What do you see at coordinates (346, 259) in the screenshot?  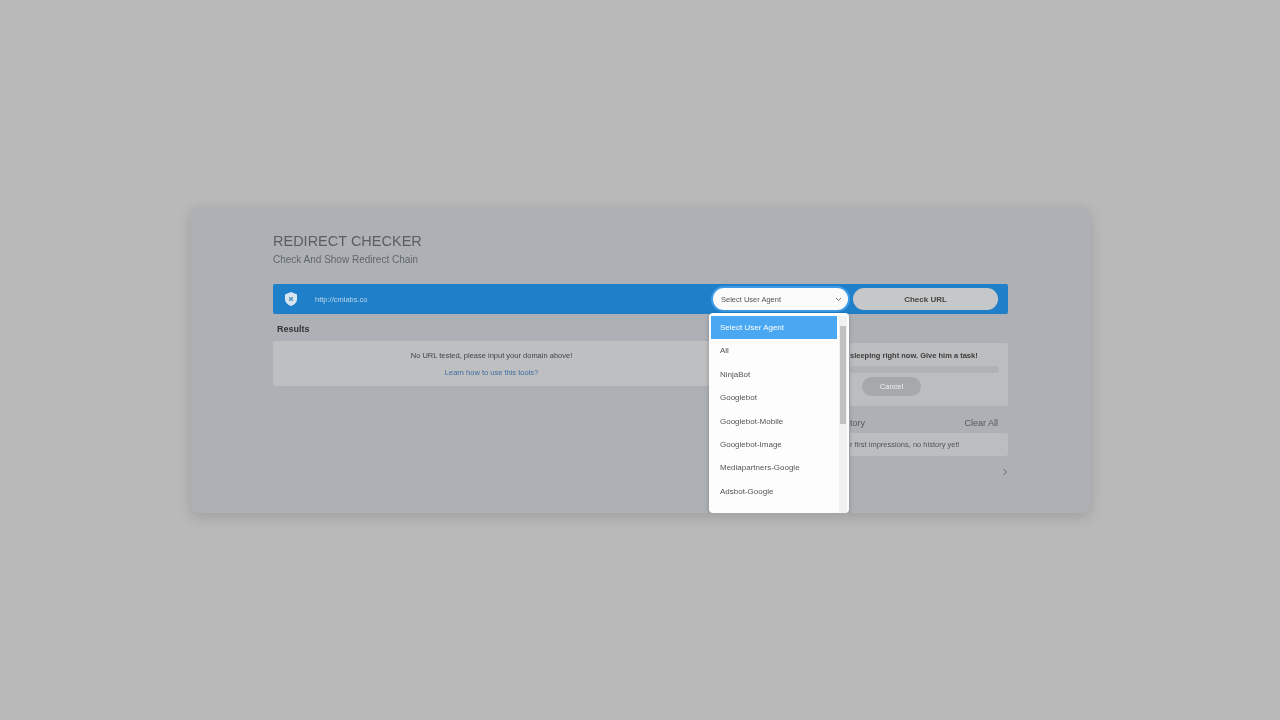 I see `page-subtitle: Check And Show Redirect Chain` at bounding box center [346, 259].